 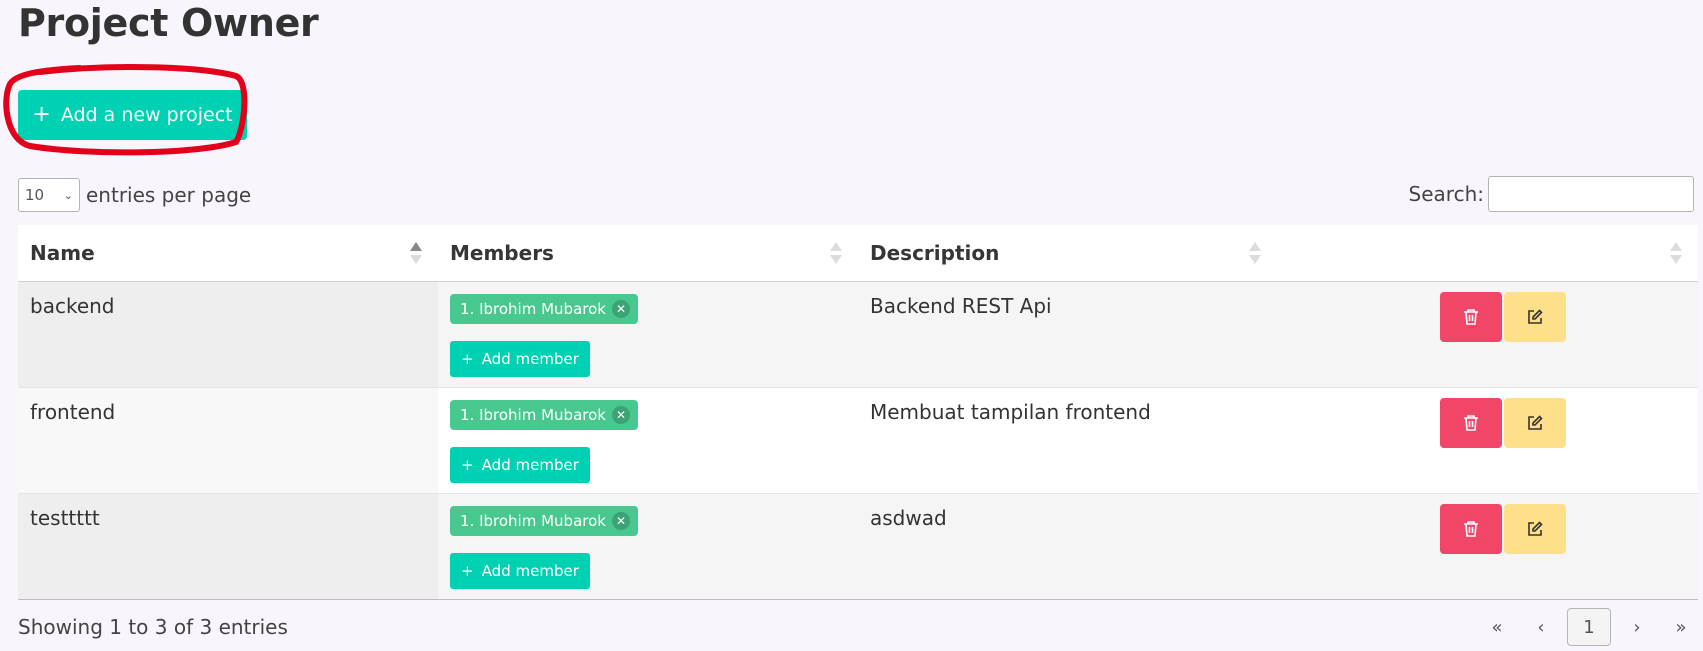 I want to click on column-header-name-label: Name, so click(x=62, y=253).